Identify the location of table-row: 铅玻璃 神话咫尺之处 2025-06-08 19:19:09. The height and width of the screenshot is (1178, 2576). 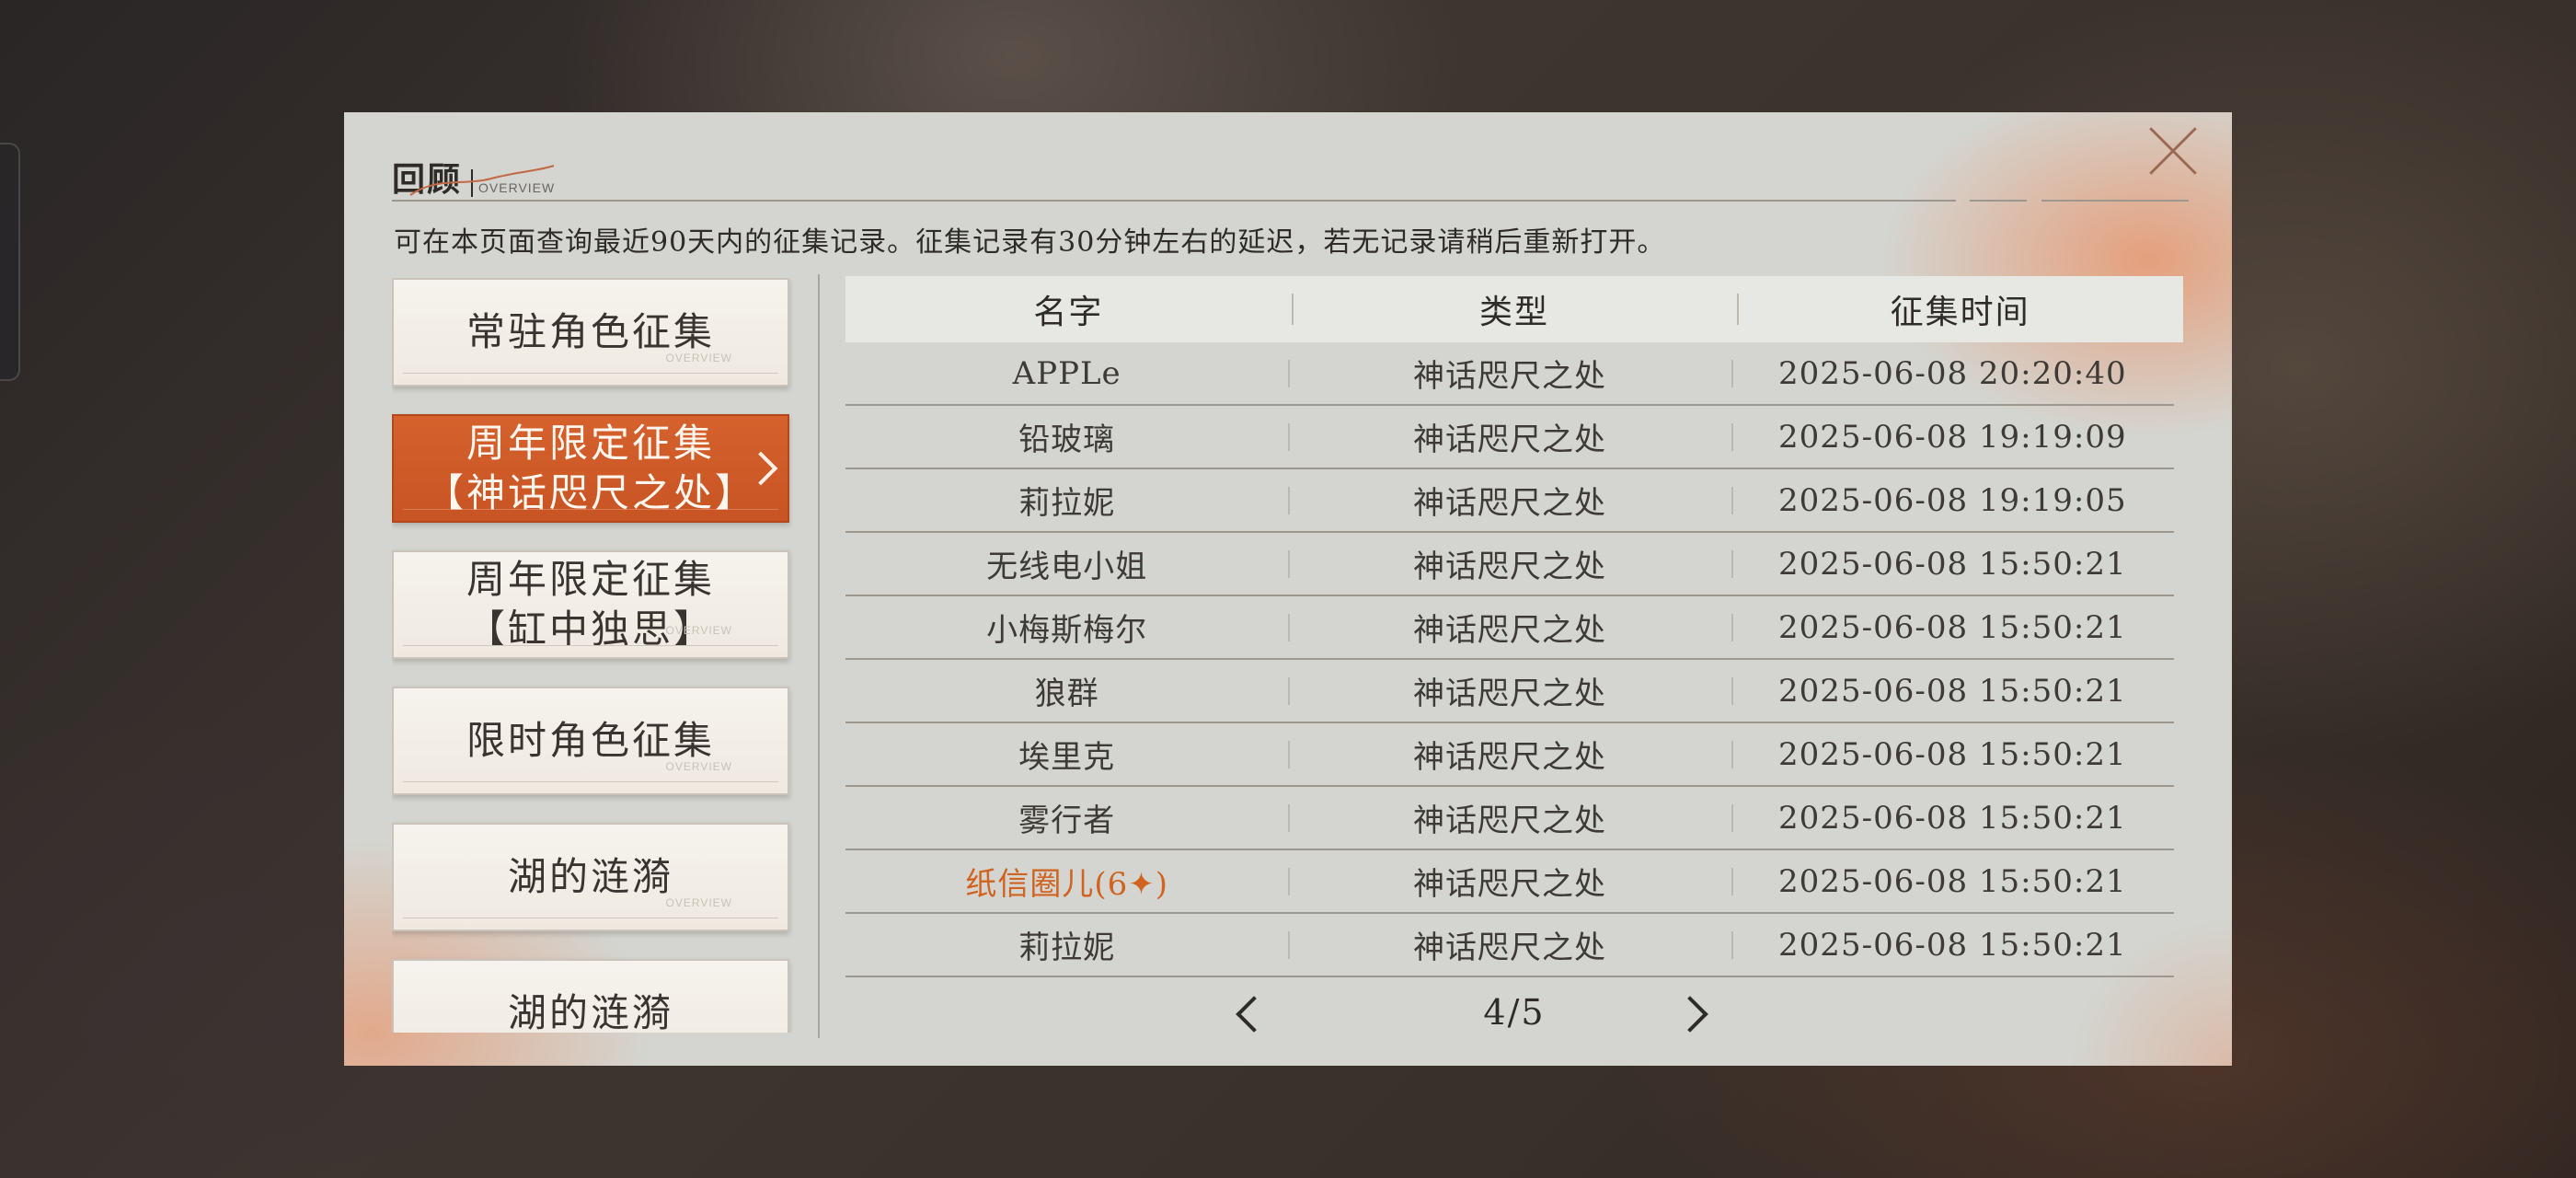
(1509, 437).